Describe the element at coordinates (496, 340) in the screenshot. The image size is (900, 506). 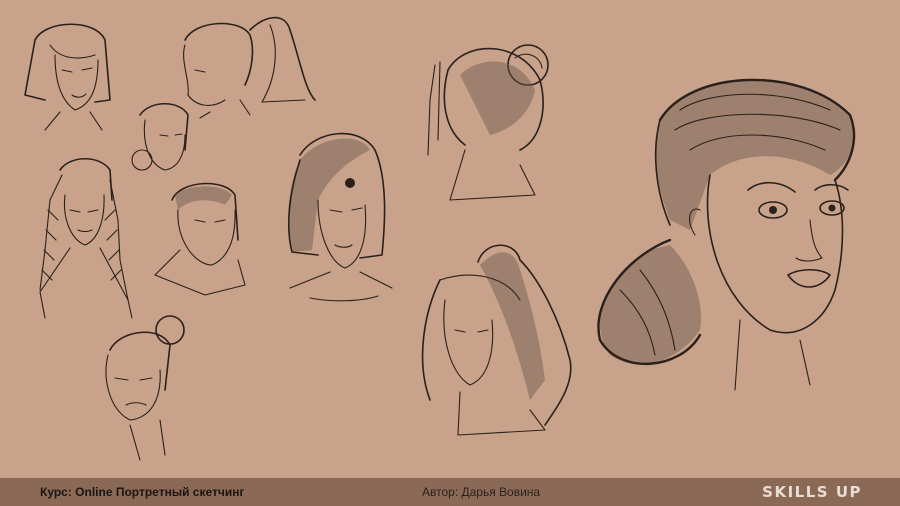
I see `sketch-wavy-ponytail` at that location.